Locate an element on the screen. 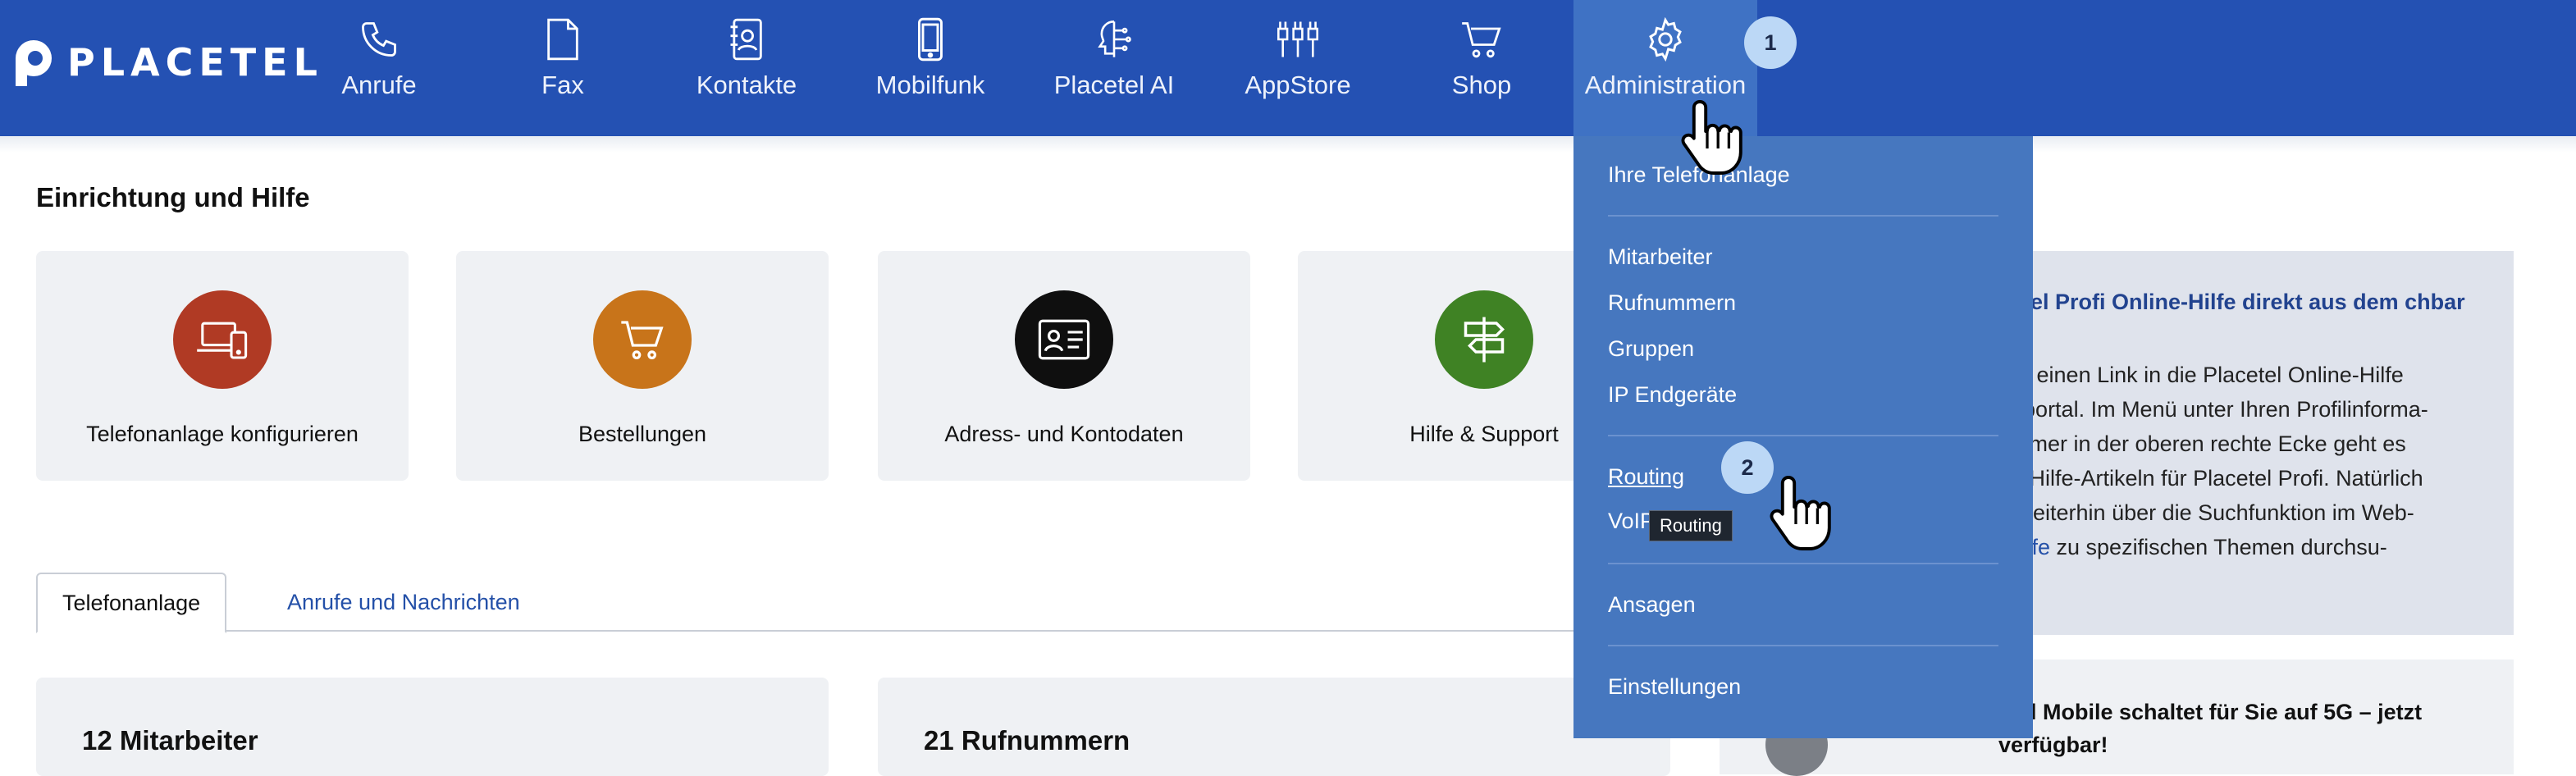  tile-bestellungen: Bestellungen is located at coordinates (643, 366).